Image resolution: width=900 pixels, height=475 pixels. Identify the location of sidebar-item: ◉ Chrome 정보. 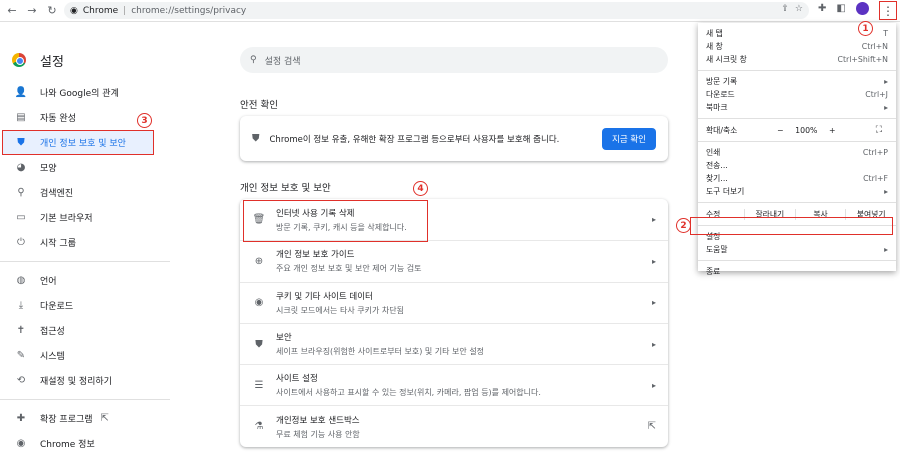
(85, 443).